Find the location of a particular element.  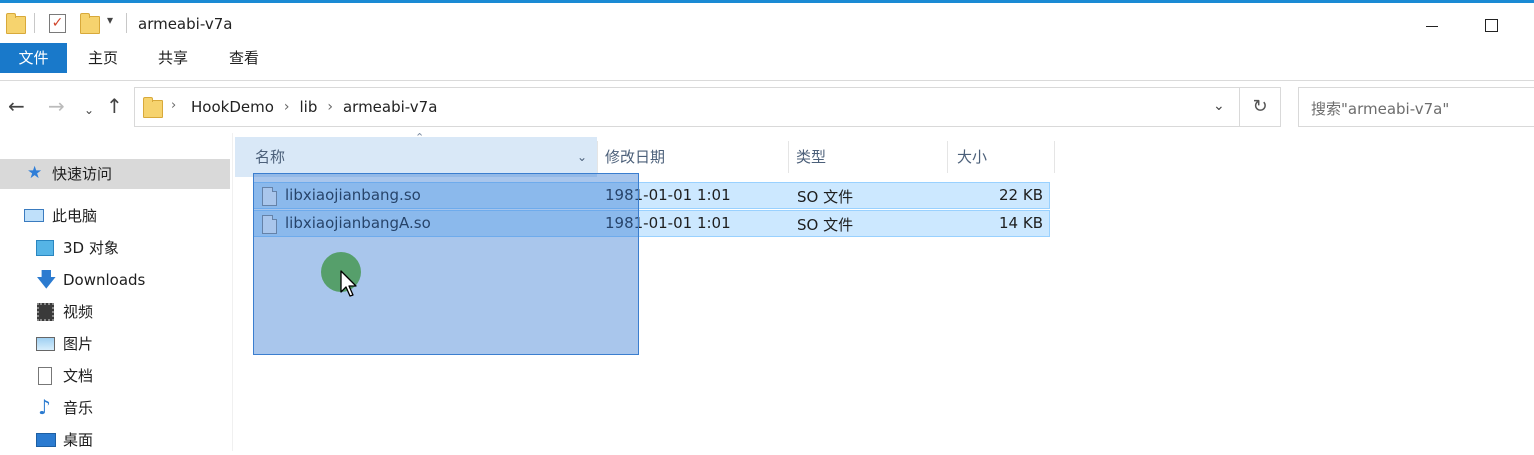

sidebar-item-label: 视频 is located at coordinates (78, 312).